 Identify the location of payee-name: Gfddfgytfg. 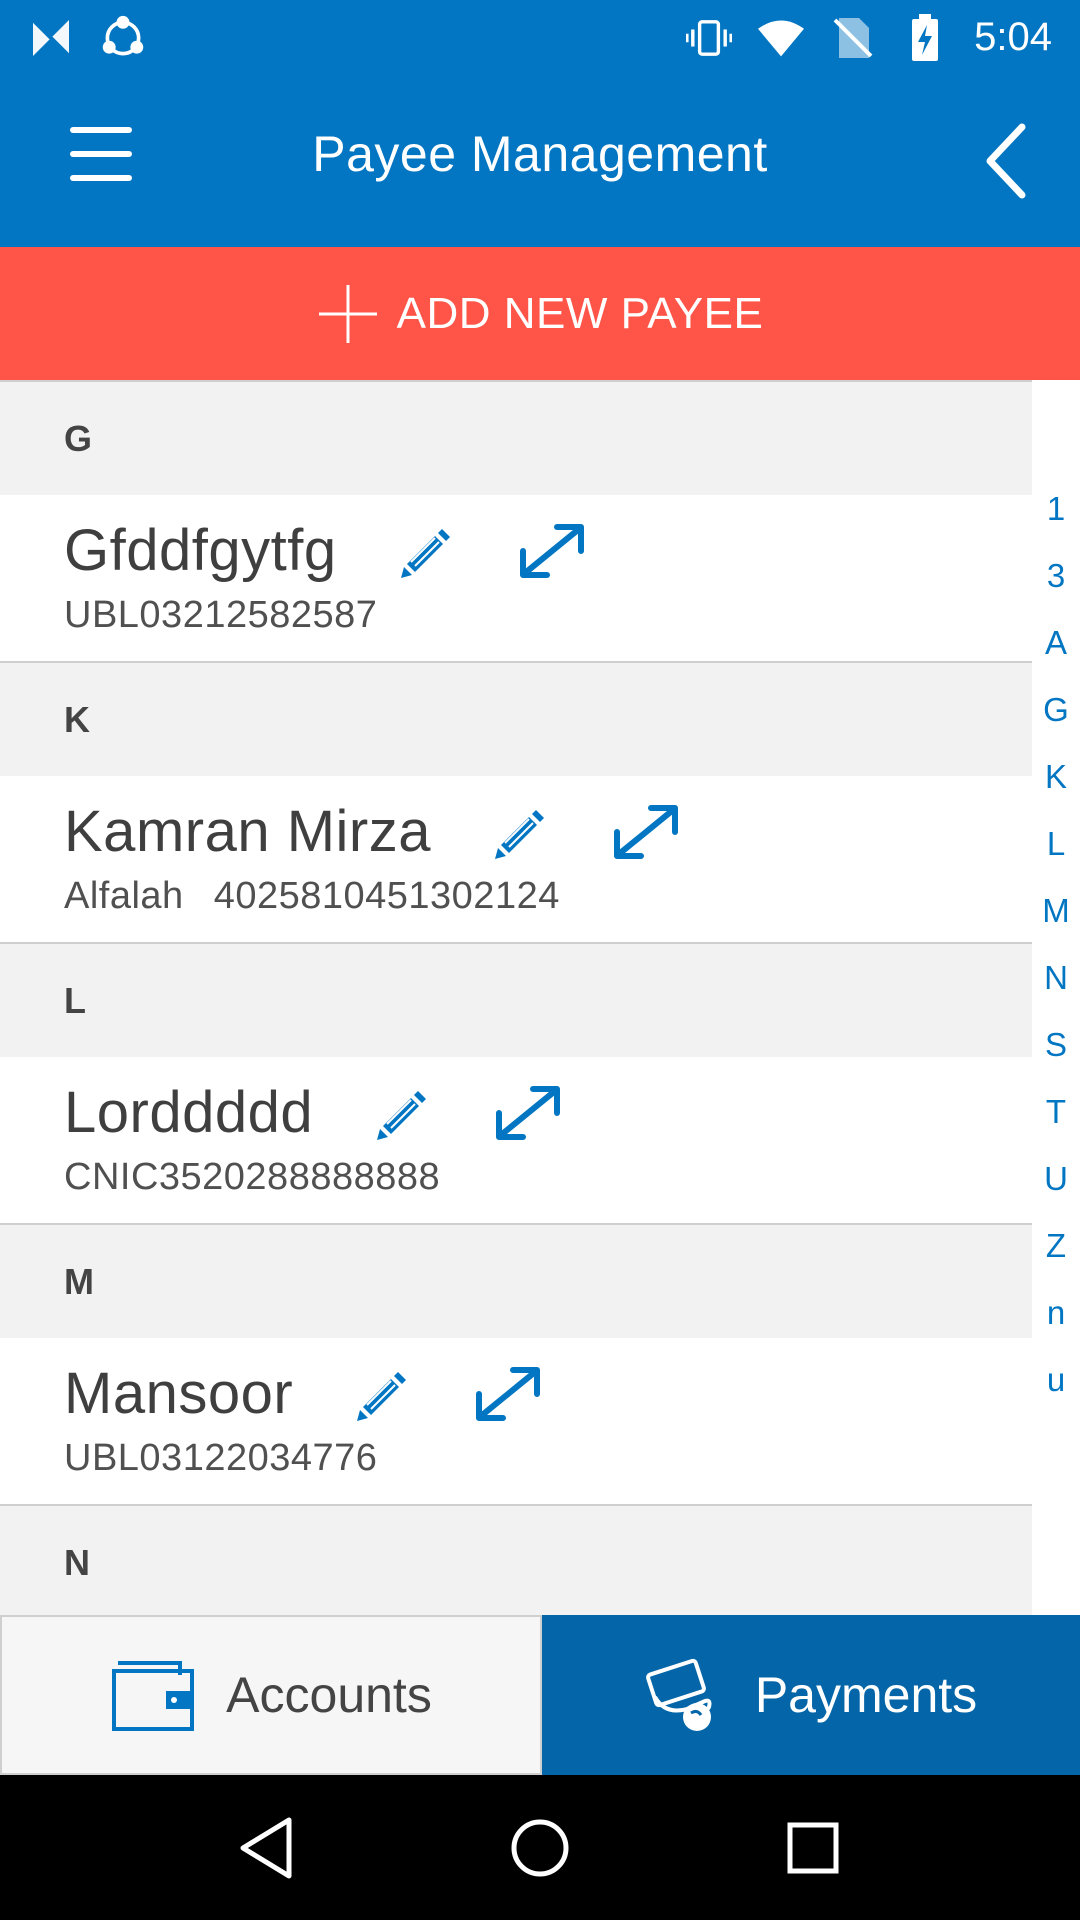
(200, 550).